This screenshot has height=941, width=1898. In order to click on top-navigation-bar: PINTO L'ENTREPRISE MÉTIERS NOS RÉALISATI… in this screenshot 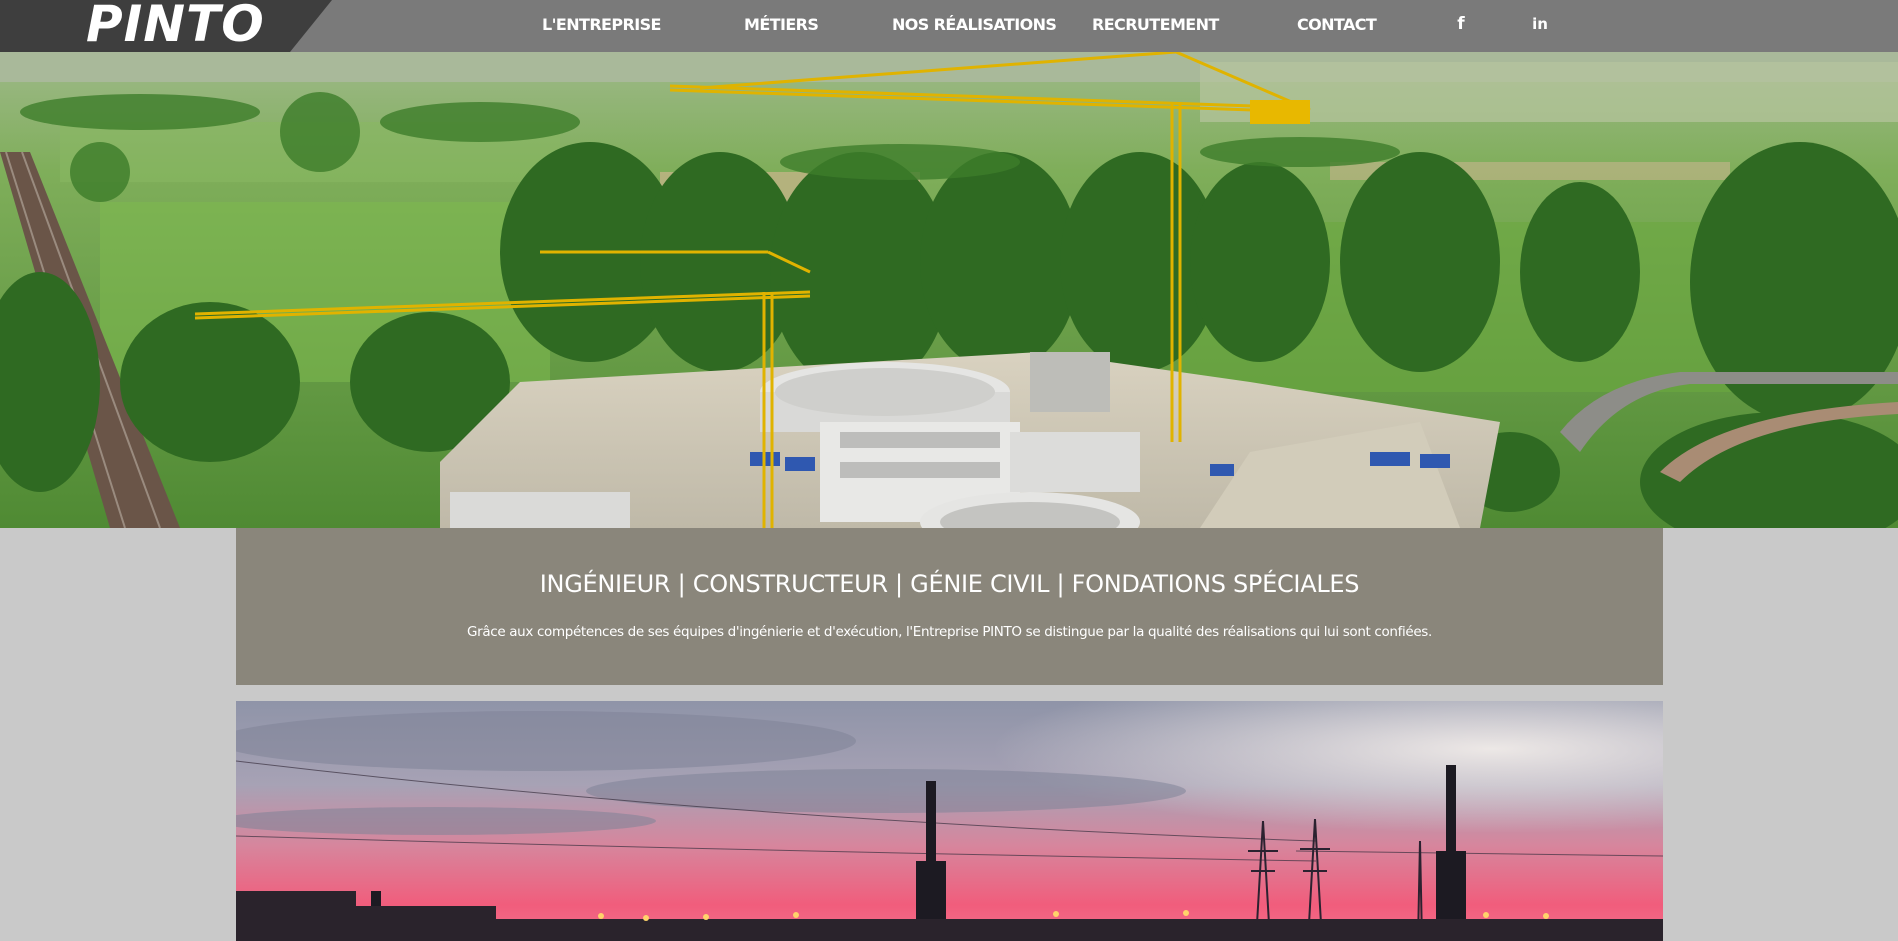, I will do `click(949, 26)`.